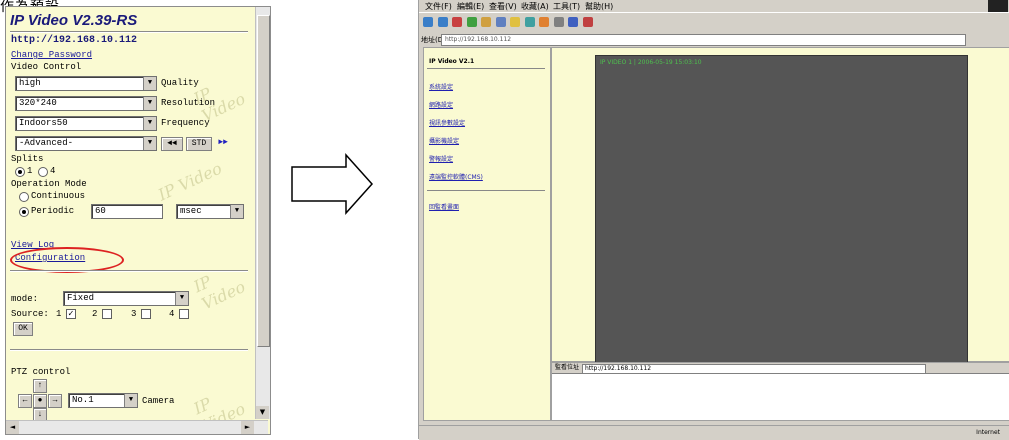 This screenshot has height=440, width=1009. I want to click on source-label: Source:, so click(30, 314).